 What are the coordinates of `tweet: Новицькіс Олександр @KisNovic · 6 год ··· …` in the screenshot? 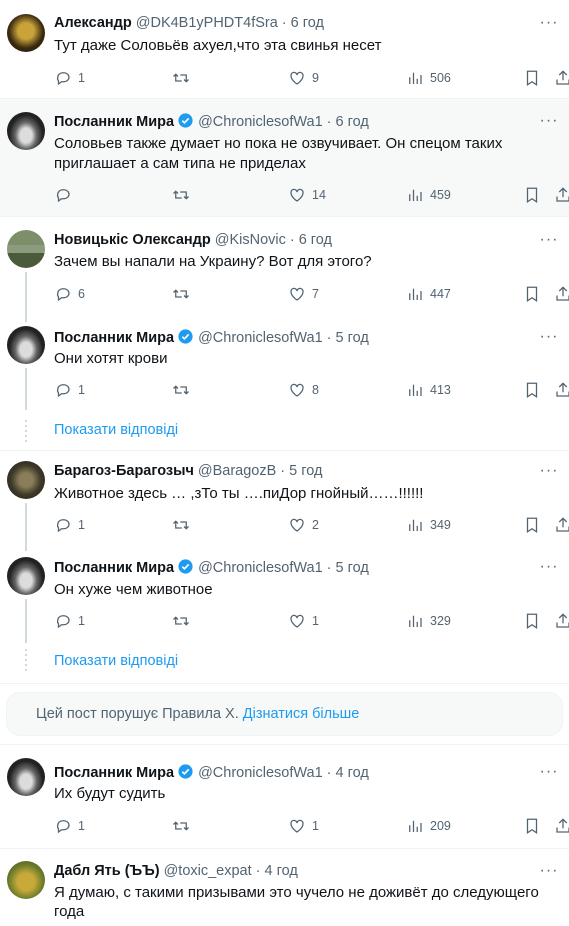 It's located at (284, 269).